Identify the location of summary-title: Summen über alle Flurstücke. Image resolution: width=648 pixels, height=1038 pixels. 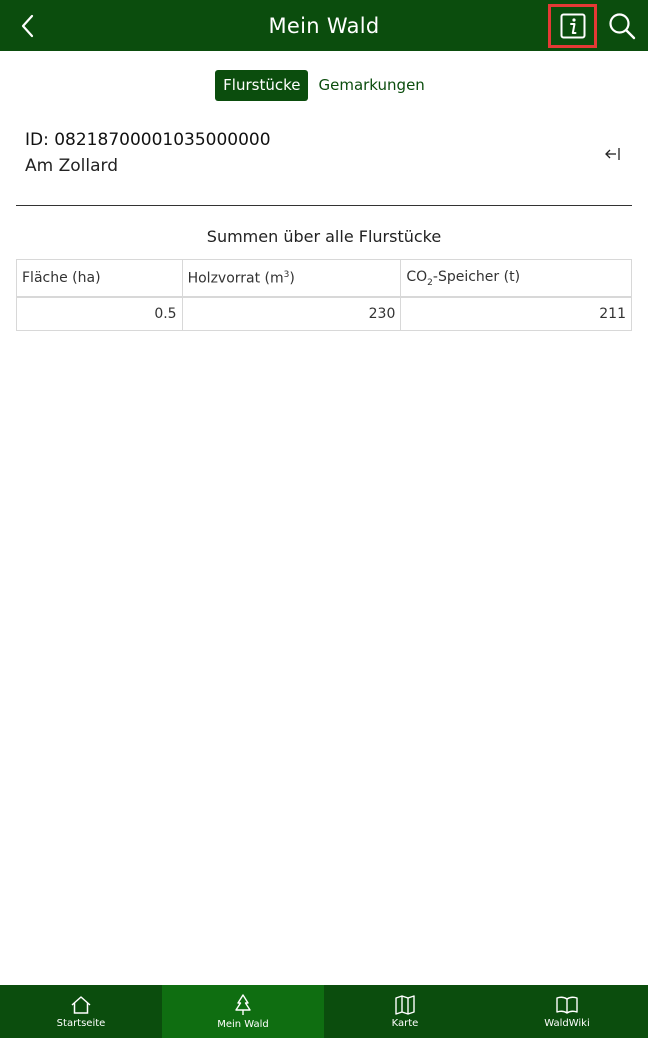
(324, 236).